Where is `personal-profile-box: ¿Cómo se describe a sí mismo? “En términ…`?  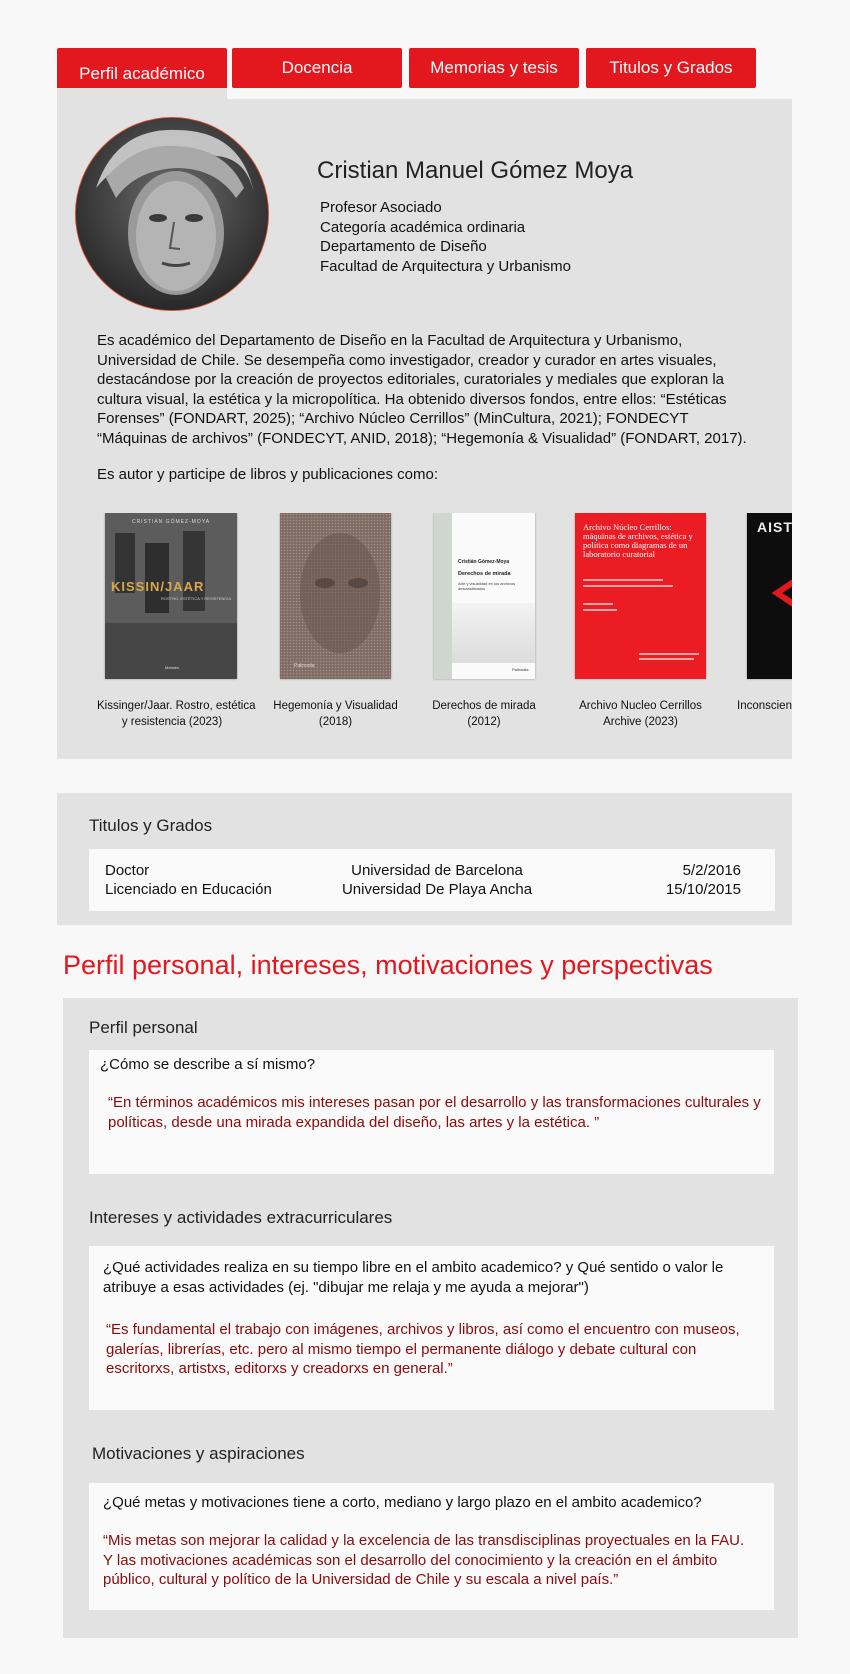 personal-profile-box: ¿Cómo se describe a sí mismo? “En términ… is located at coordinates (431, 1112).